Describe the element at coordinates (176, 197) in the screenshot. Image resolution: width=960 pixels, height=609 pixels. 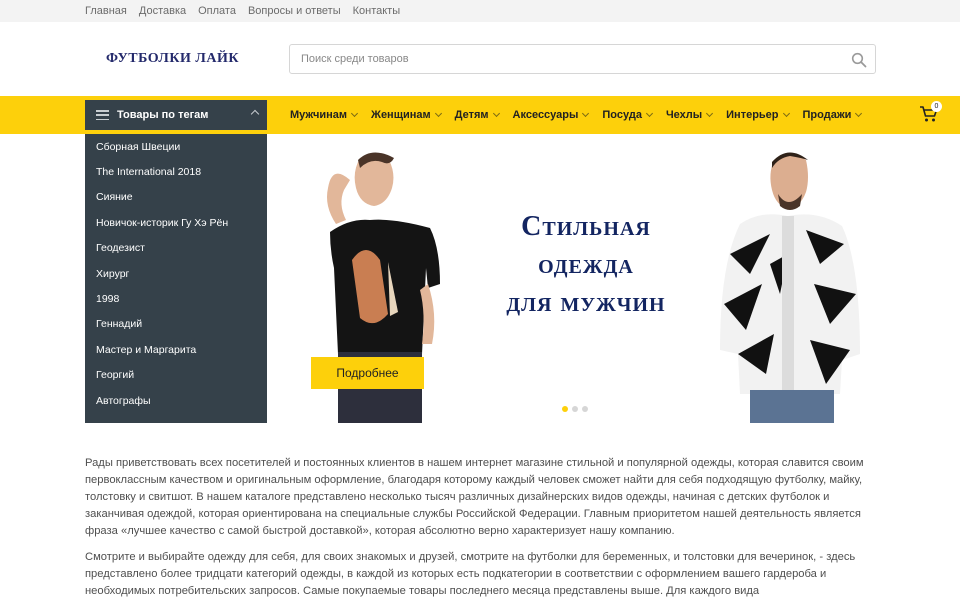
I see `sidebar-item: Сияние` at that location.